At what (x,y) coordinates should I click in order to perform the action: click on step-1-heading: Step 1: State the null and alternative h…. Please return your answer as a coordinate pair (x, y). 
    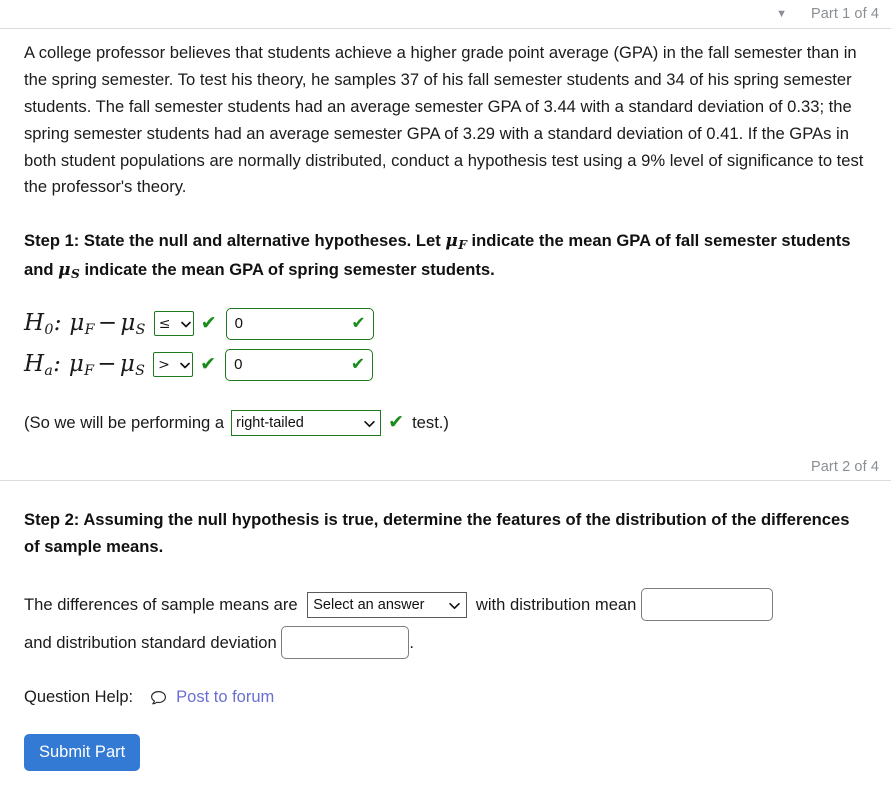
    Looking at the image, I should click on (446, 256).